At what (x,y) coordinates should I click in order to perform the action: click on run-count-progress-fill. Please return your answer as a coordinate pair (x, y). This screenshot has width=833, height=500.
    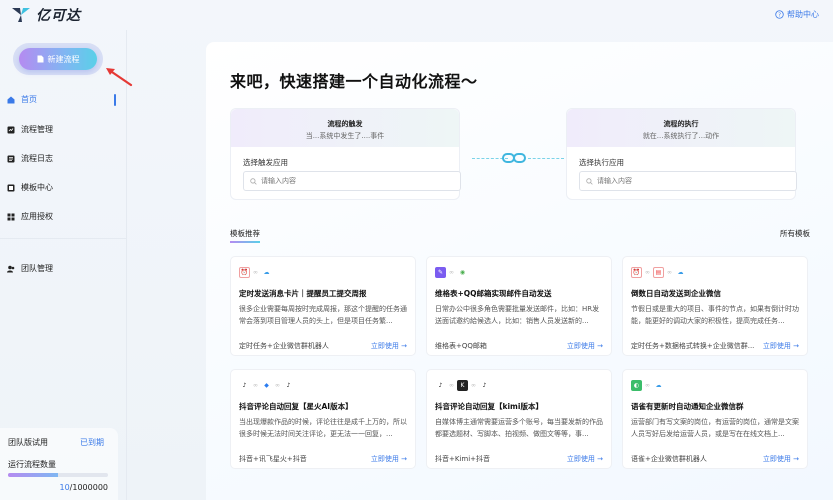
    Looking at the image, I should click on (33, 475).